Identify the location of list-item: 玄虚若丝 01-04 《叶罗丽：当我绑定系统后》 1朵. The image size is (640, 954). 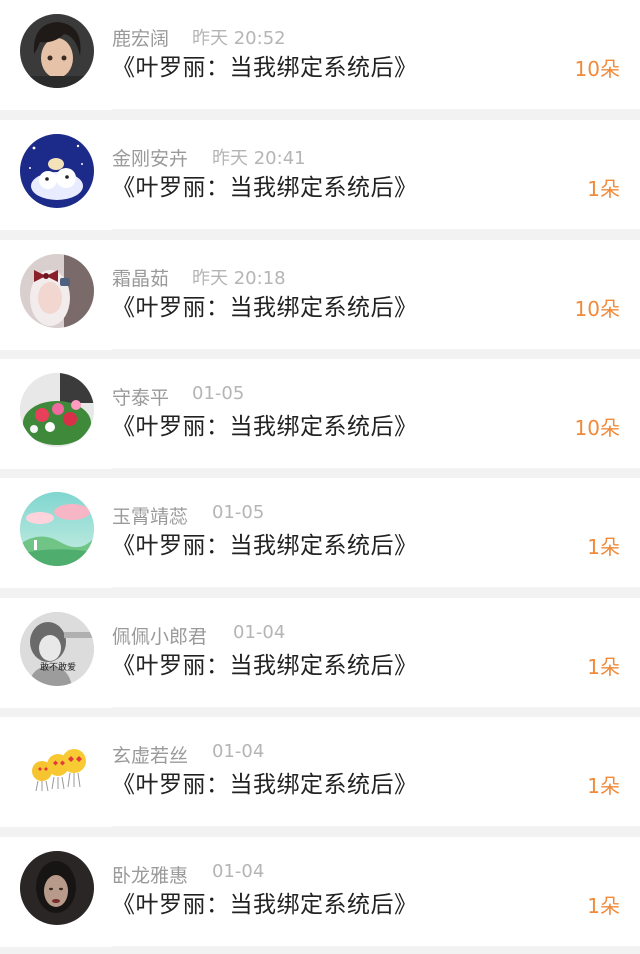
(320, 772).